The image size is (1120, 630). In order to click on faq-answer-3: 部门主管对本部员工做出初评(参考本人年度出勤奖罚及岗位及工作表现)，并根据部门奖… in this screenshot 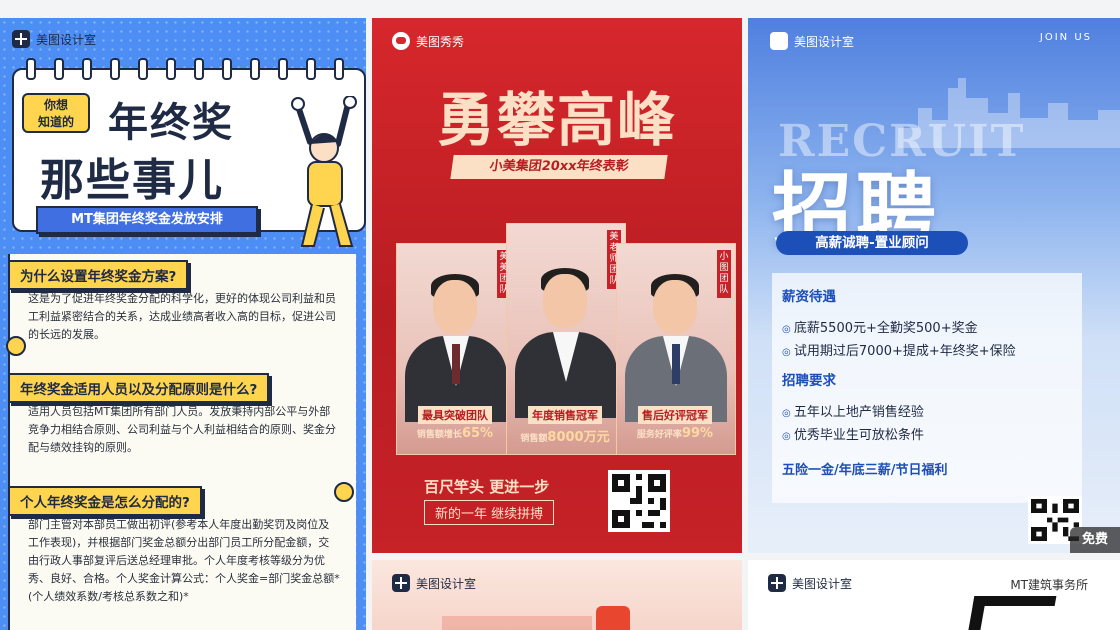, I will do `click(184, 560)`.